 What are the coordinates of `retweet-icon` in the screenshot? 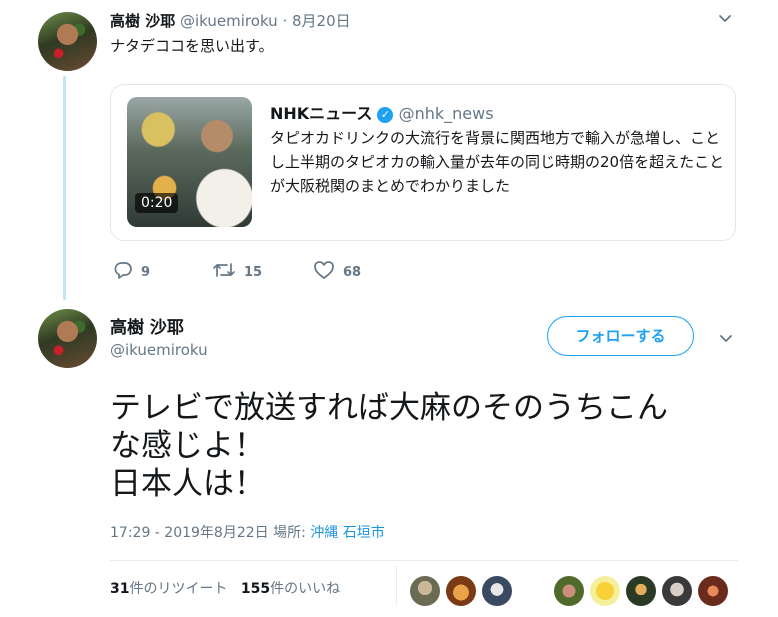 It's located at (228, 272).